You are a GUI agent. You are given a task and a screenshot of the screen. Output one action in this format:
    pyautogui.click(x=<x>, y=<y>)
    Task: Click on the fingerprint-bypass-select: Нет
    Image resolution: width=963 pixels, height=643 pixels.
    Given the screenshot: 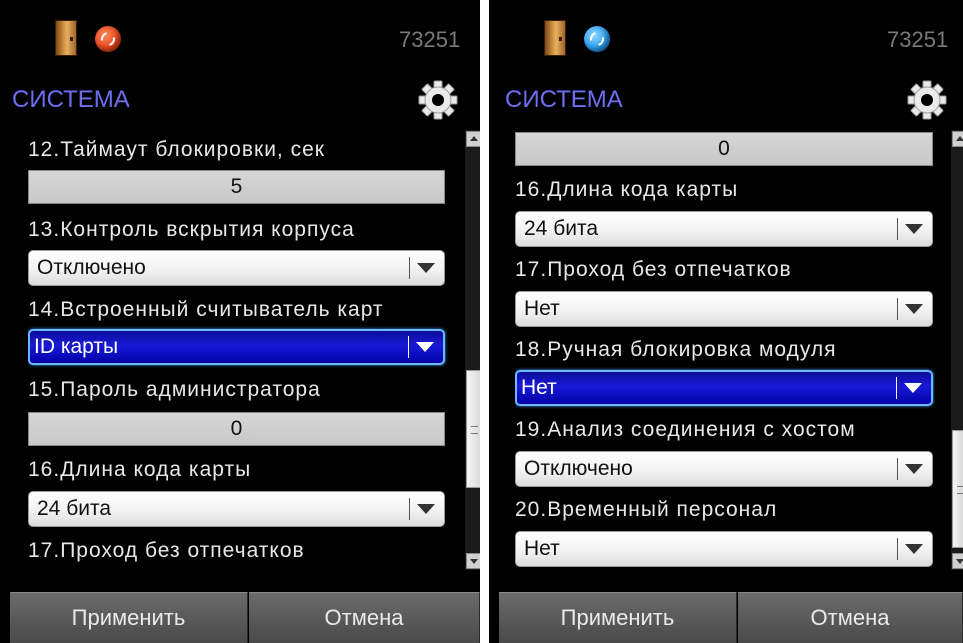 What is the action you would take?
    pyautogui.click(x=724, y=309)
    